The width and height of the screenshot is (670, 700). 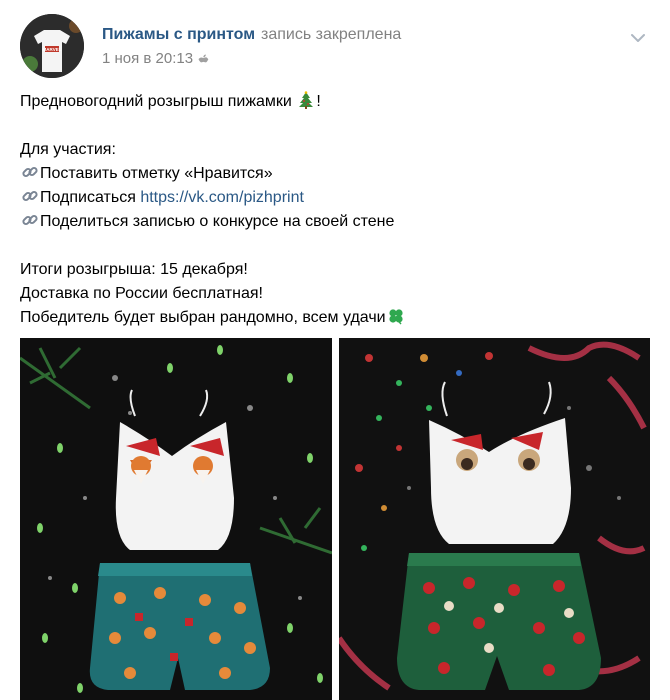 I want to click on christmas-tree-icon, so click(x=306, y=100).